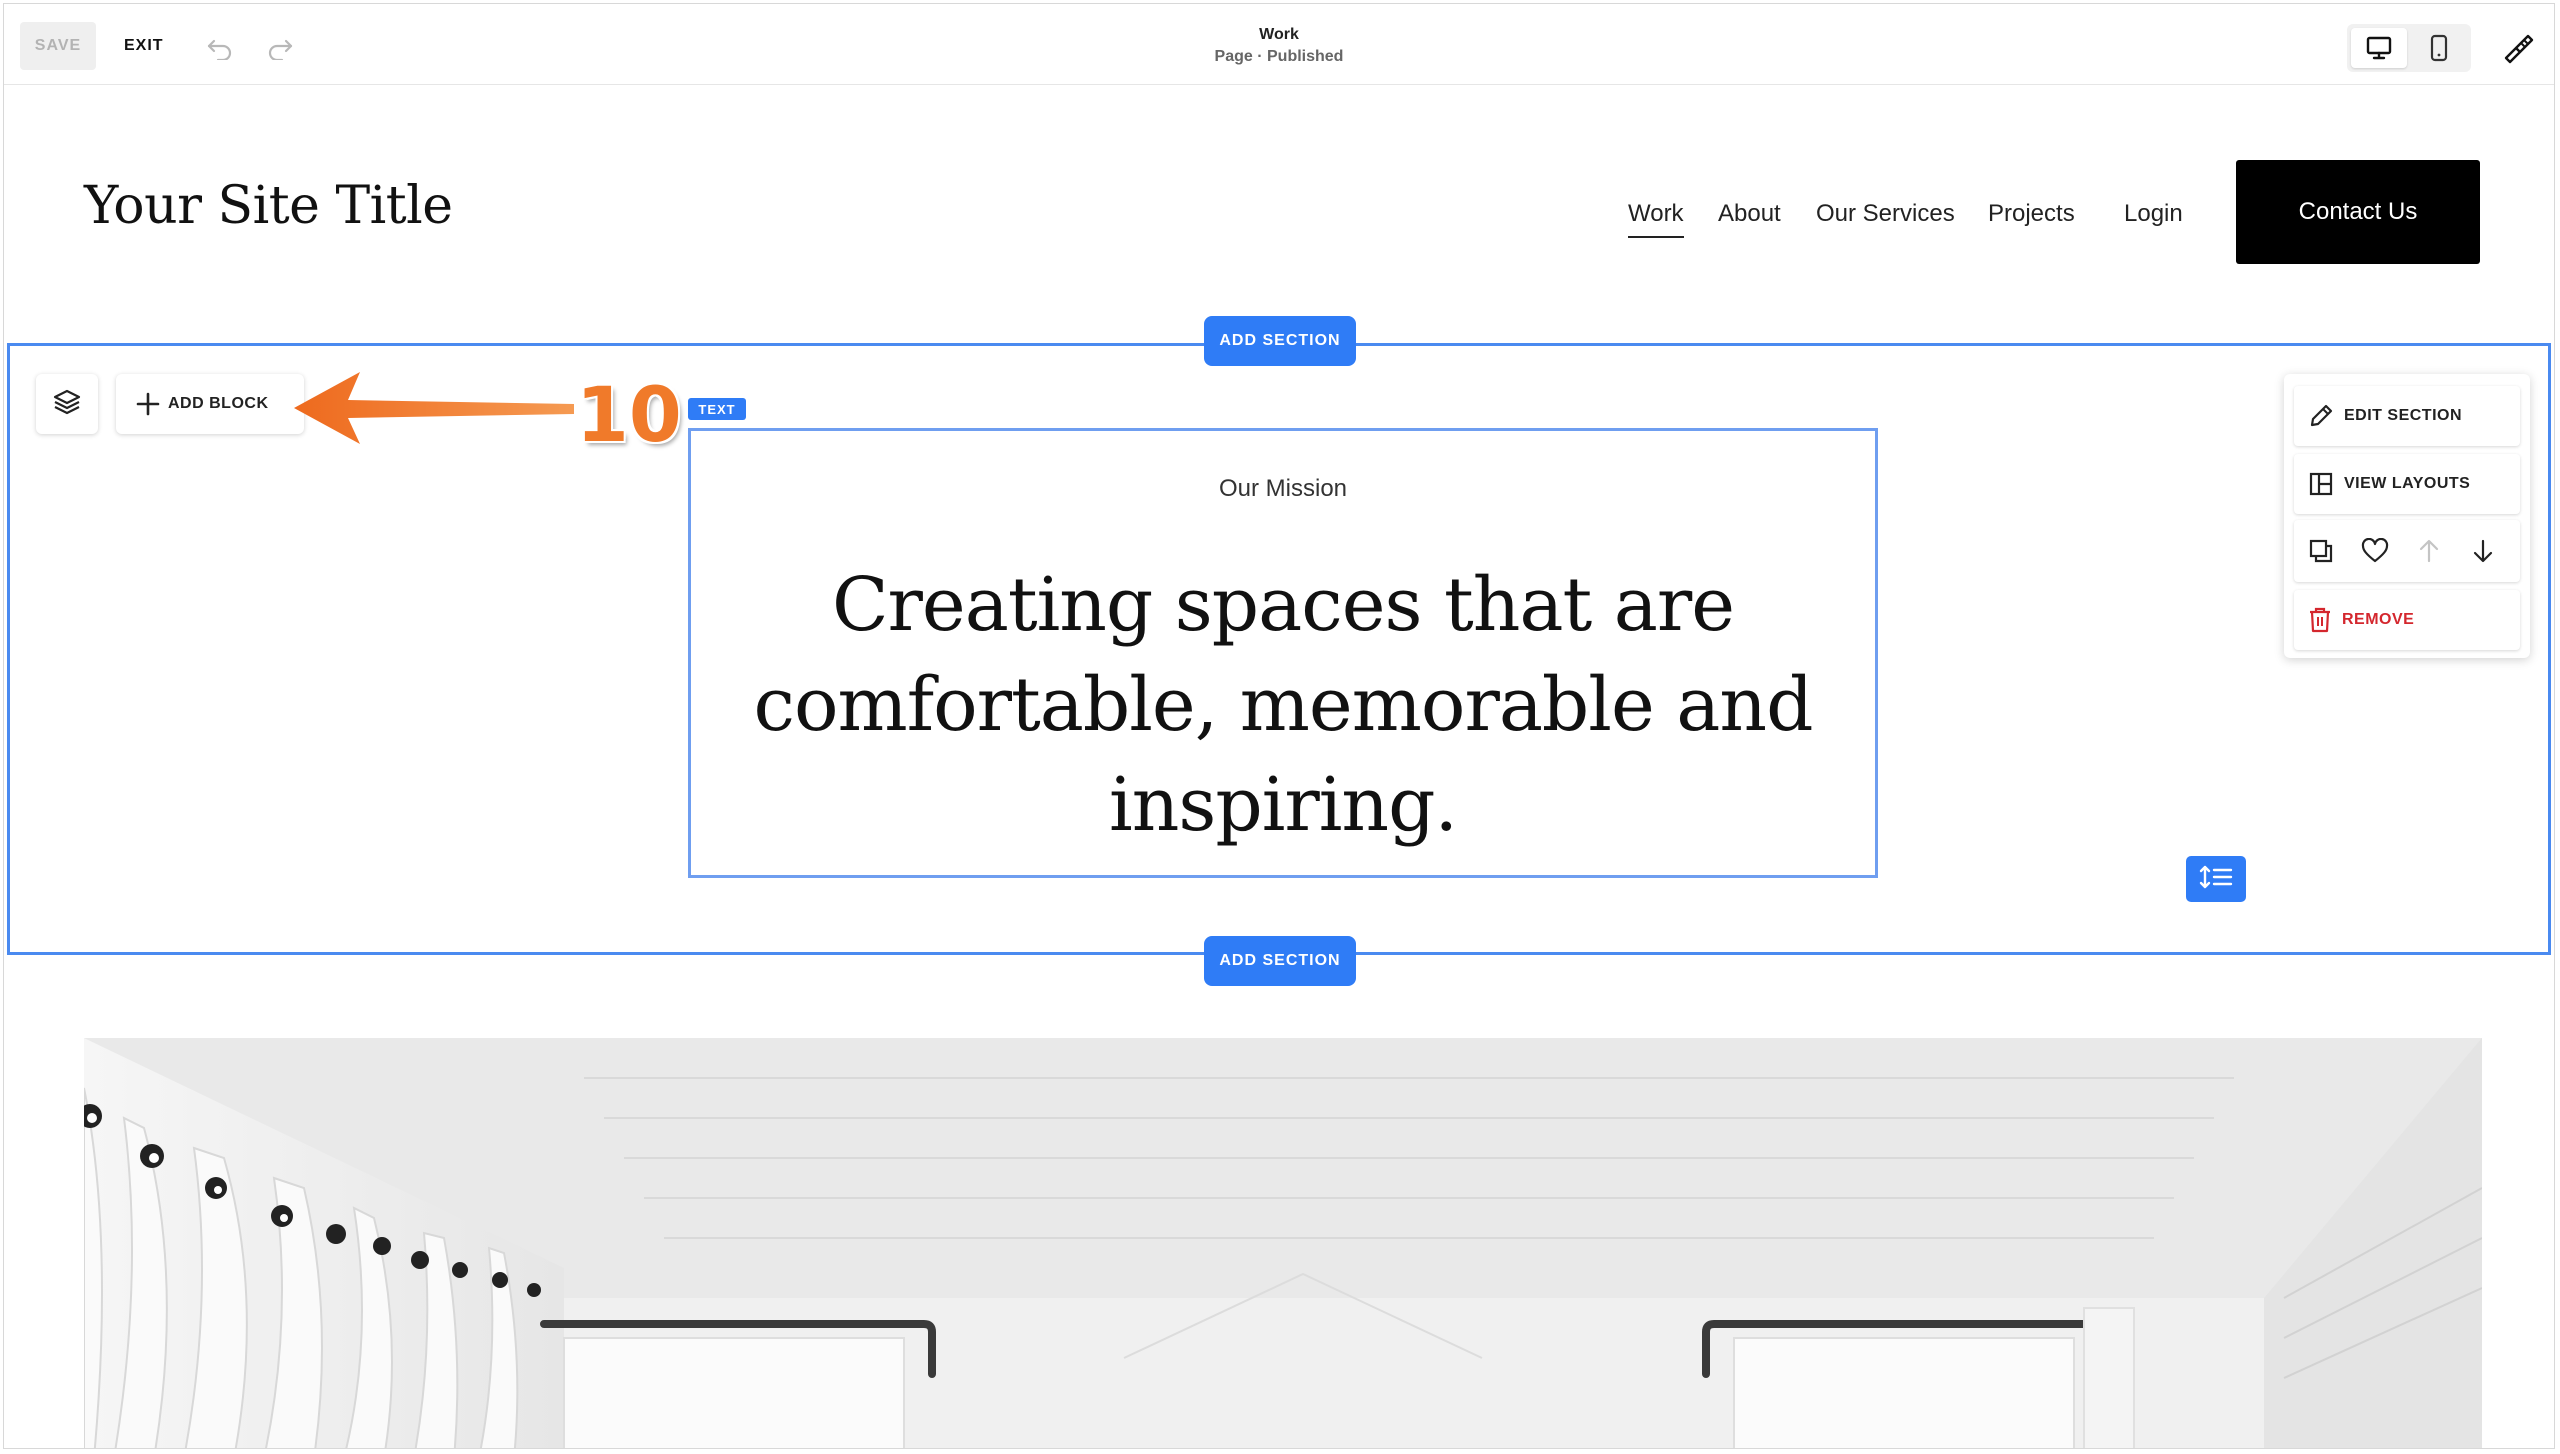 Image resolution: width=2560 pixels, height=1454 pixels. What do you see at coordinates (1283, 488) in the screenshot?
I see `mission-label: Our Mission` at bounding box center [1283, 488].